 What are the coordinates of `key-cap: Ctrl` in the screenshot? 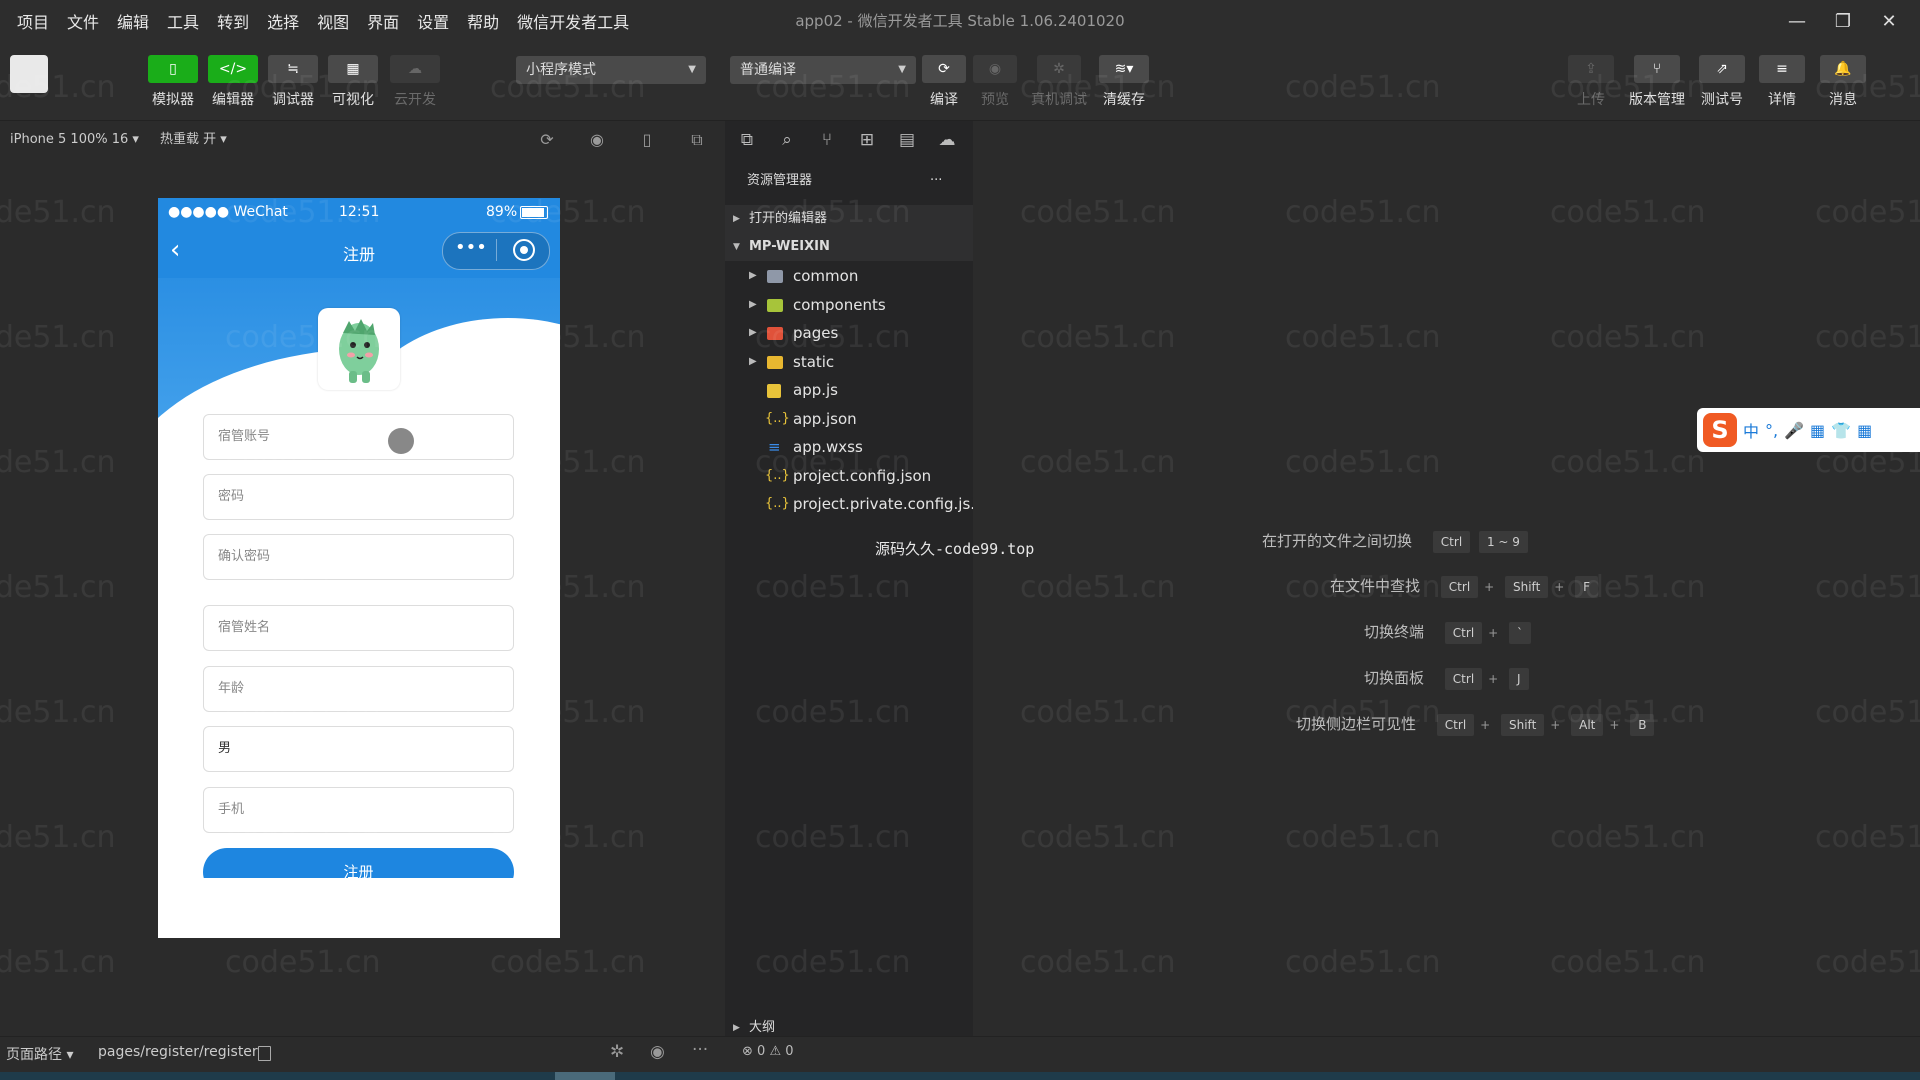 It's located at (1459, 587).